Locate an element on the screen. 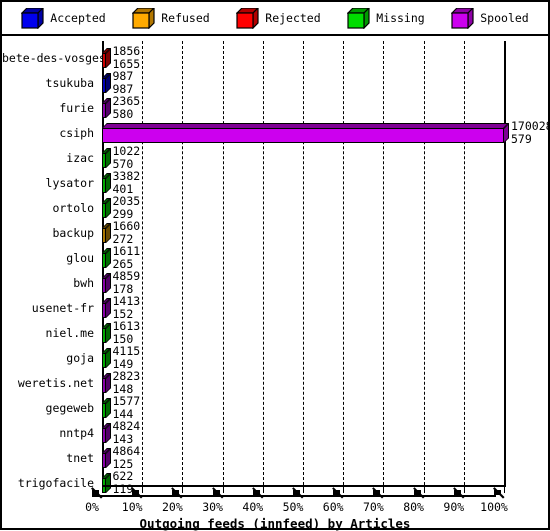  bar-value-articles: 148 is located at coordinates (123, 388).